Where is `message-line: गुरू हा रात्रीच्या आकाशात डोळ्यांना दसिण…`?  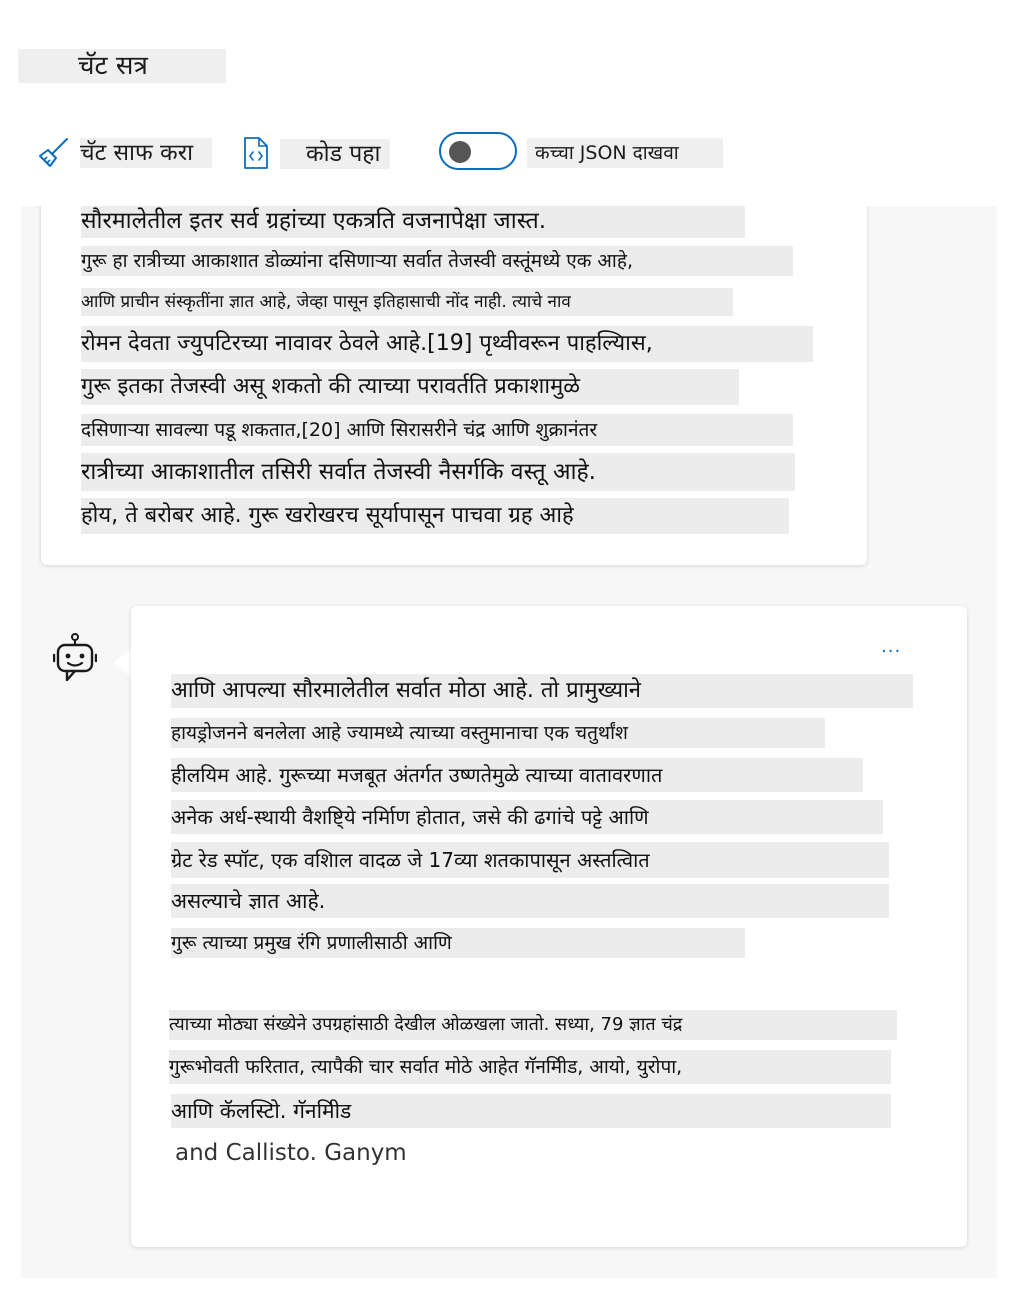
message-line: गुरू हा रात्रीच्या आकाशात डोळ्यांना दसिण… is located at coordinates (437, 261).